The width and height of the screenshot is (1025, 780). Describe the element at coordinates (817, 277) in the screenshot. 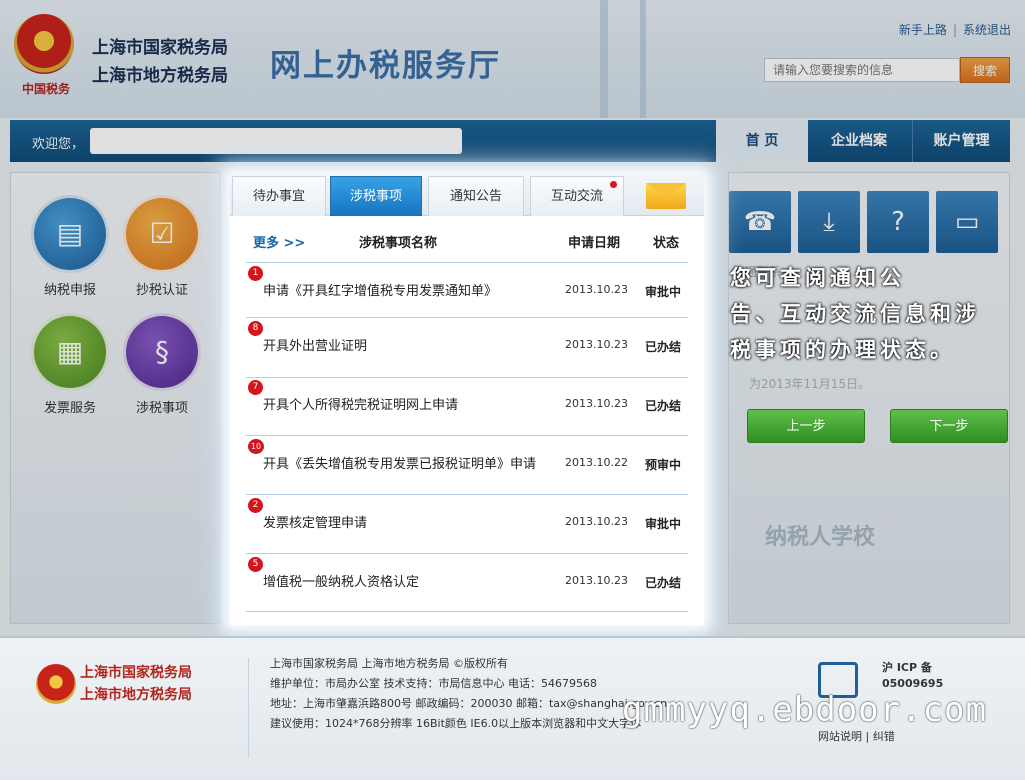

I see `guide-tip-line: 您可查阅通知公` at that location.